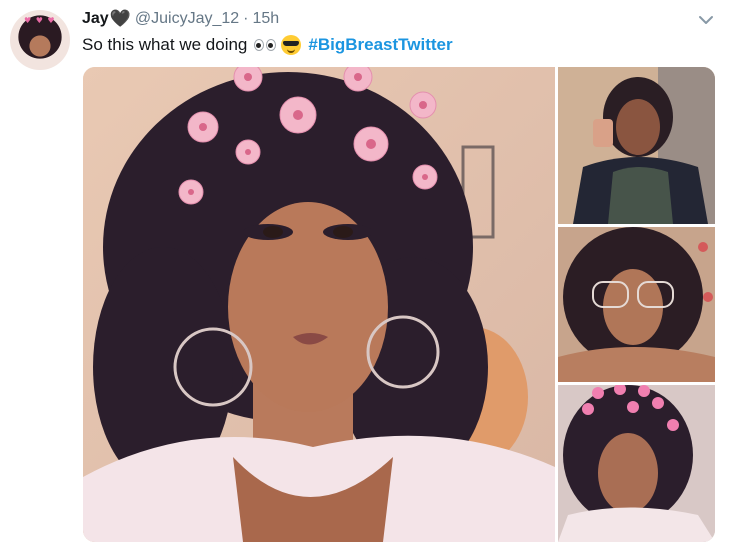 The width and height of the screenshot is (730, 557). Describe the element at coordinates (40, 40) in the screenshot. I see `profile-avatar: ♥ ♥ ♥` at that location.